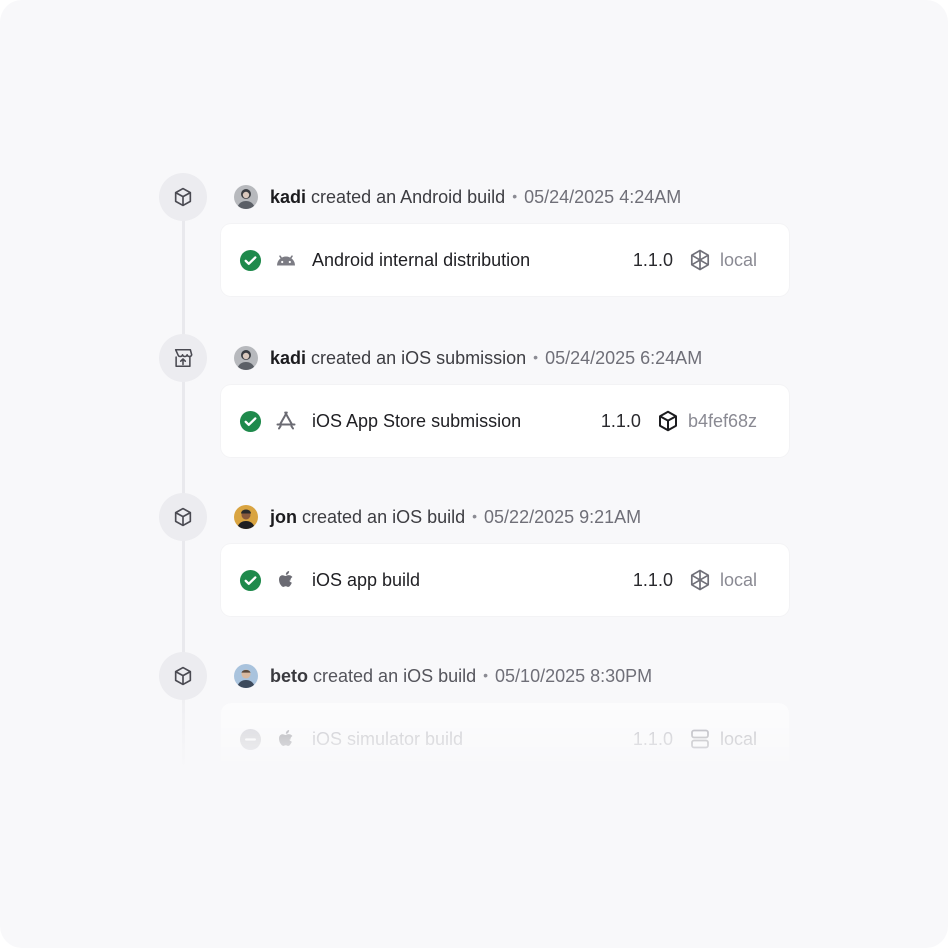  I want to click on build-title: Android internal distribution, so click(421, 260).